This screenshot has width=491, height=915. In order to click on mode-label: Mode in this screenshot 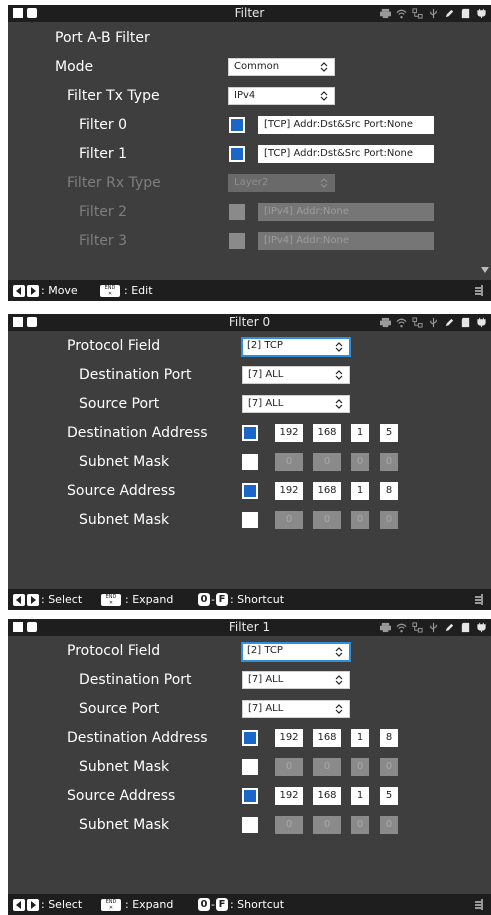, I will do `click(74, 67)`.